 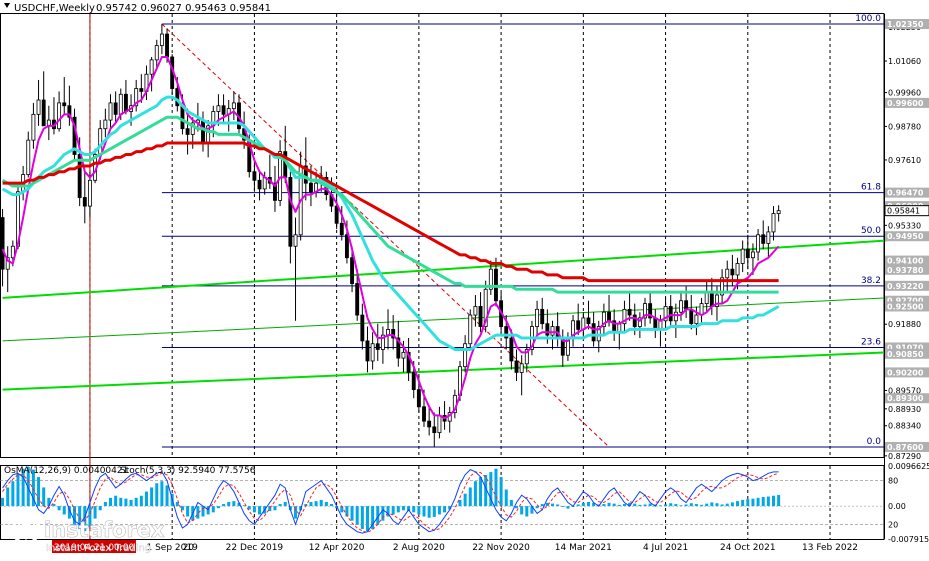 I want to click on time-axis-label: 1 Sep 2019, so click(x=173, y=548).